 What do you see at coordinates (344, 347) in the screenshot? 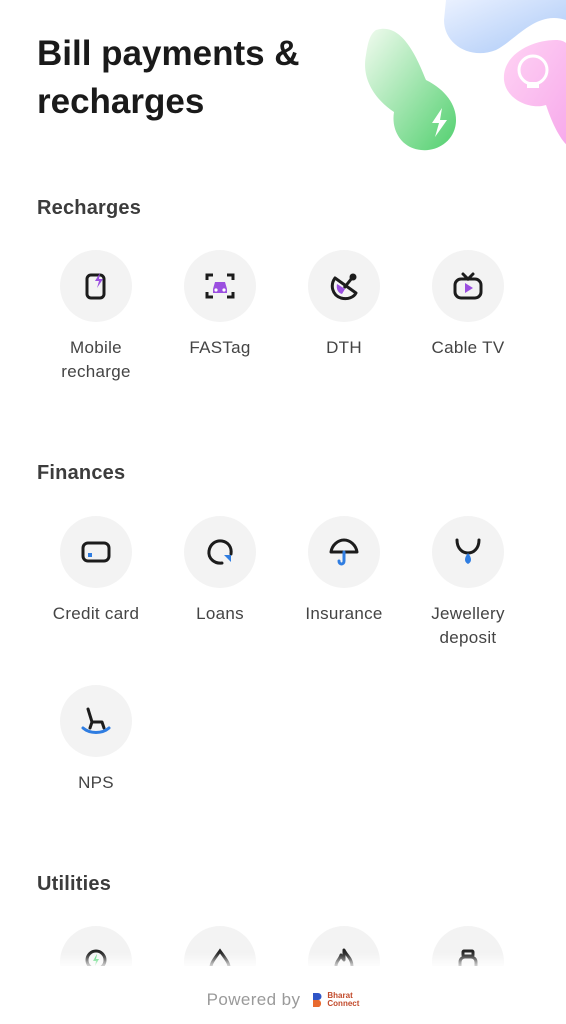
I see `dth-label: DTH` at bounding box center [344, 347].